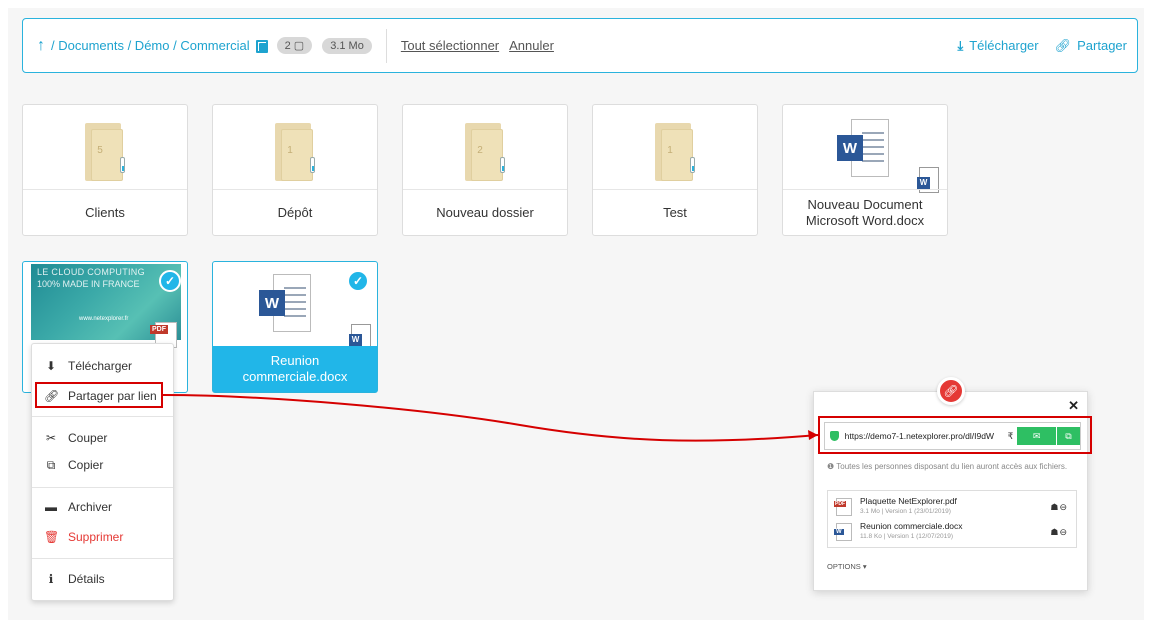 This screenshot has height=628, width=1150. What do you see at coordinates (843, 507) in the screenshot?
I see `pdf-file-icon: PDF` at bounding box center [843, 507].